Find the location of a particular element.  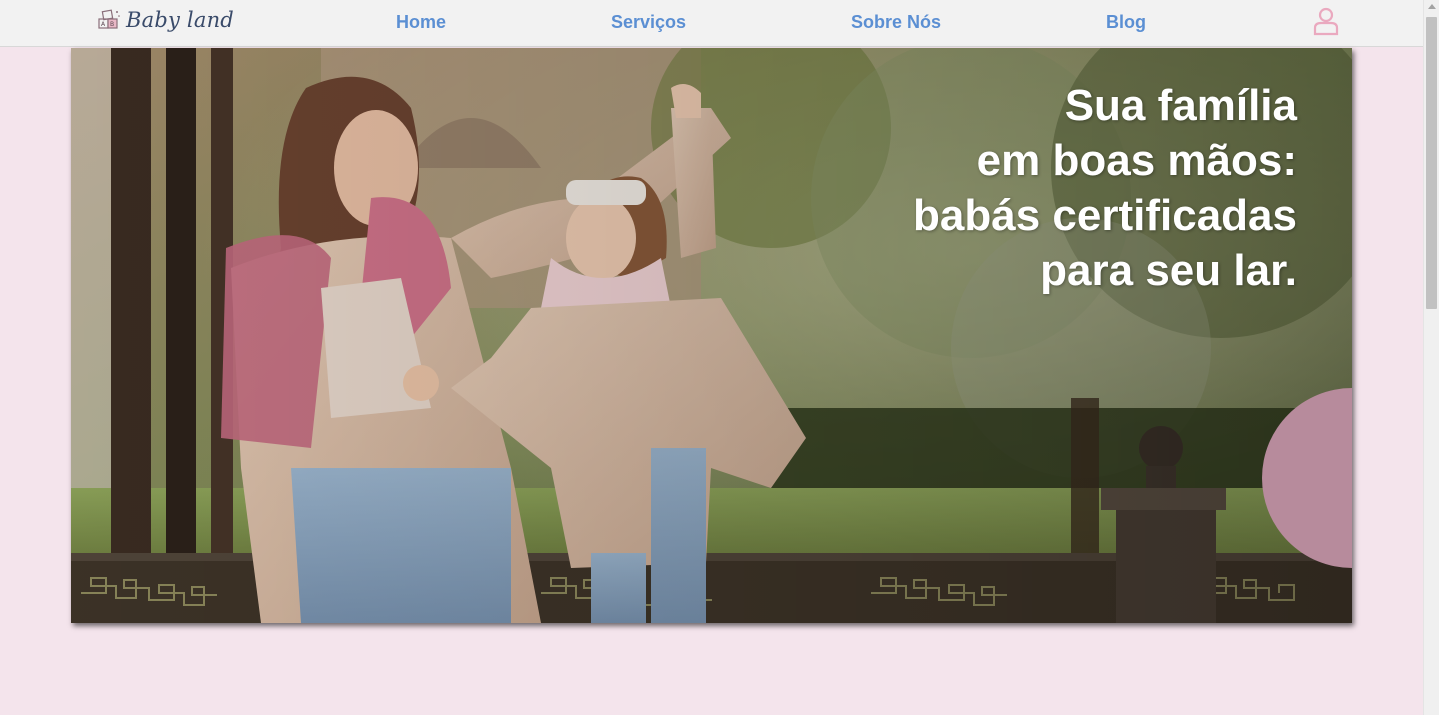

toy-blocks-logo-icon: B A is located at coordinates (109, 19).